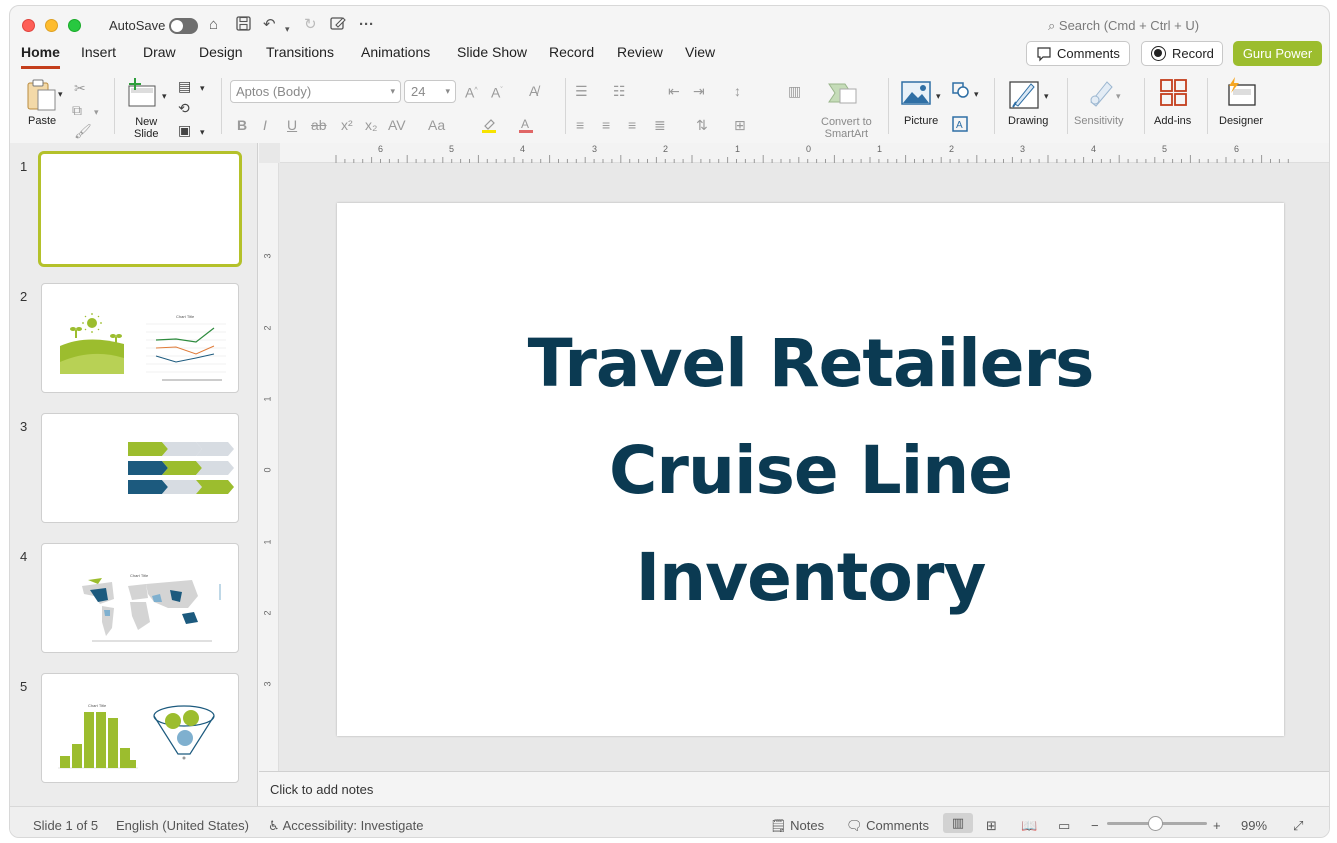 This screenshot has height=843, width=1337. I want to click on tab-home: Home, so click(40, 56).